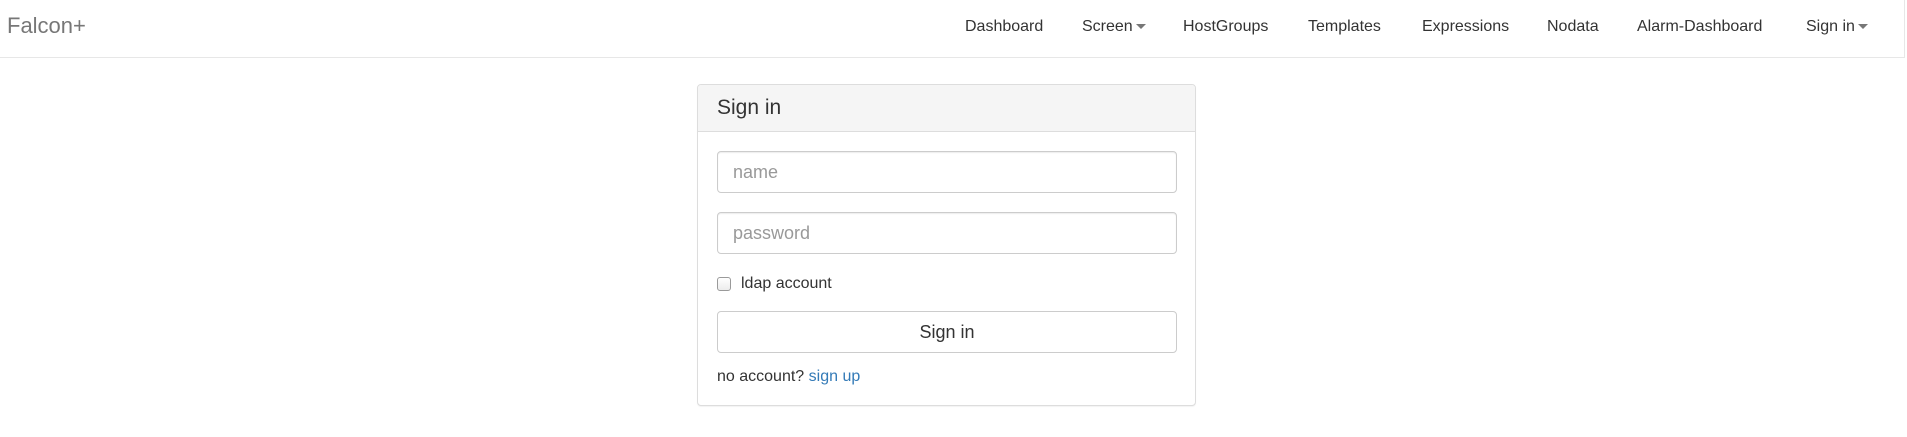  Describe the element at coordinates (946, 108) in the screenshot. I see `panel-title: Sign in` at that location.